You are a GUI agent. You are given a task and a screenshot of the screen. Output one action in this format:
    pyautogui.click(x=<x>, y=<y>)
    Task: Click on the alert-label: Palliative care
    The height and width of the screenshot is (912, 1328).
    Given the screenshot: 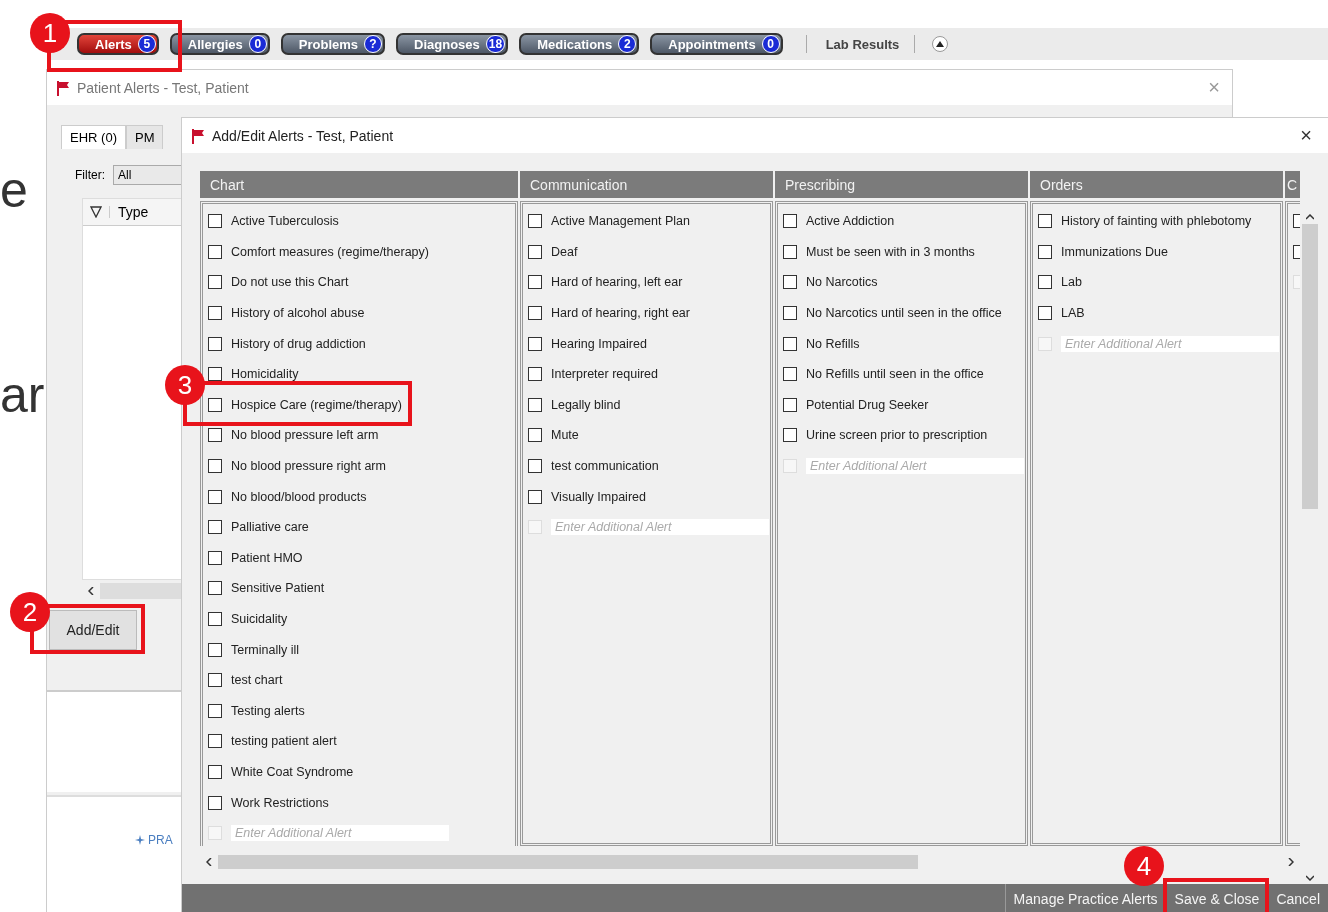 What is the action you would take?
    pyautogui.click(x=270, y=527)
    